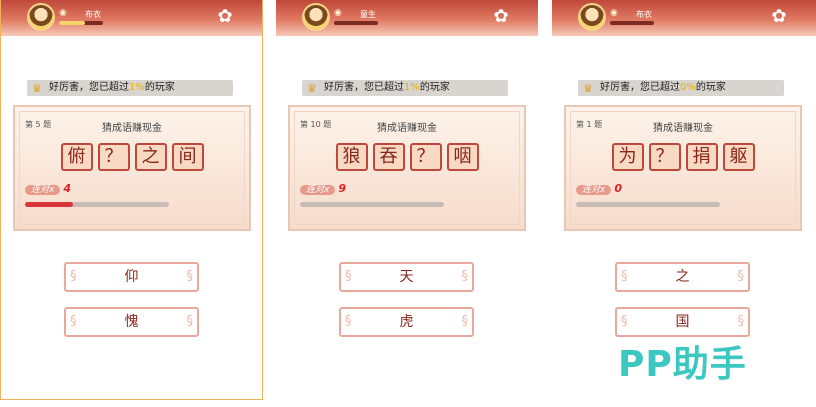  I want to click on idiom-tile: 为, so click(627, 157).